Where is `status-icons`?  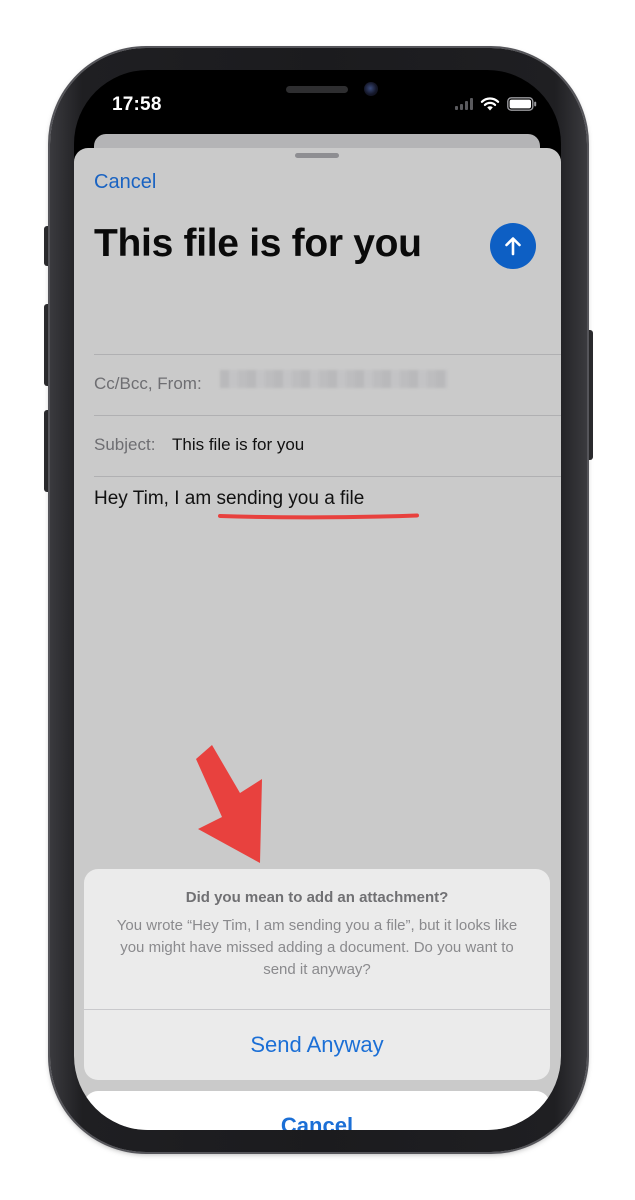 status-icons is located at coordinates (496, 104).